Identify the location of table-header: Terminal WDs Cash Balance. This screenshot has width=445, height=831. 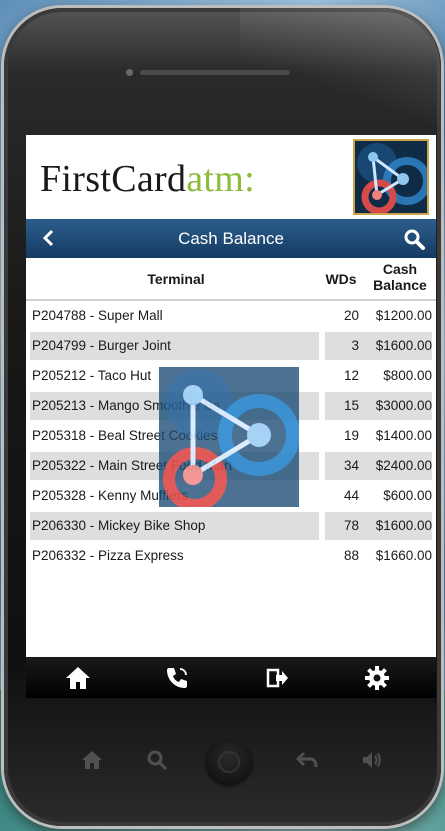
(231, 280).